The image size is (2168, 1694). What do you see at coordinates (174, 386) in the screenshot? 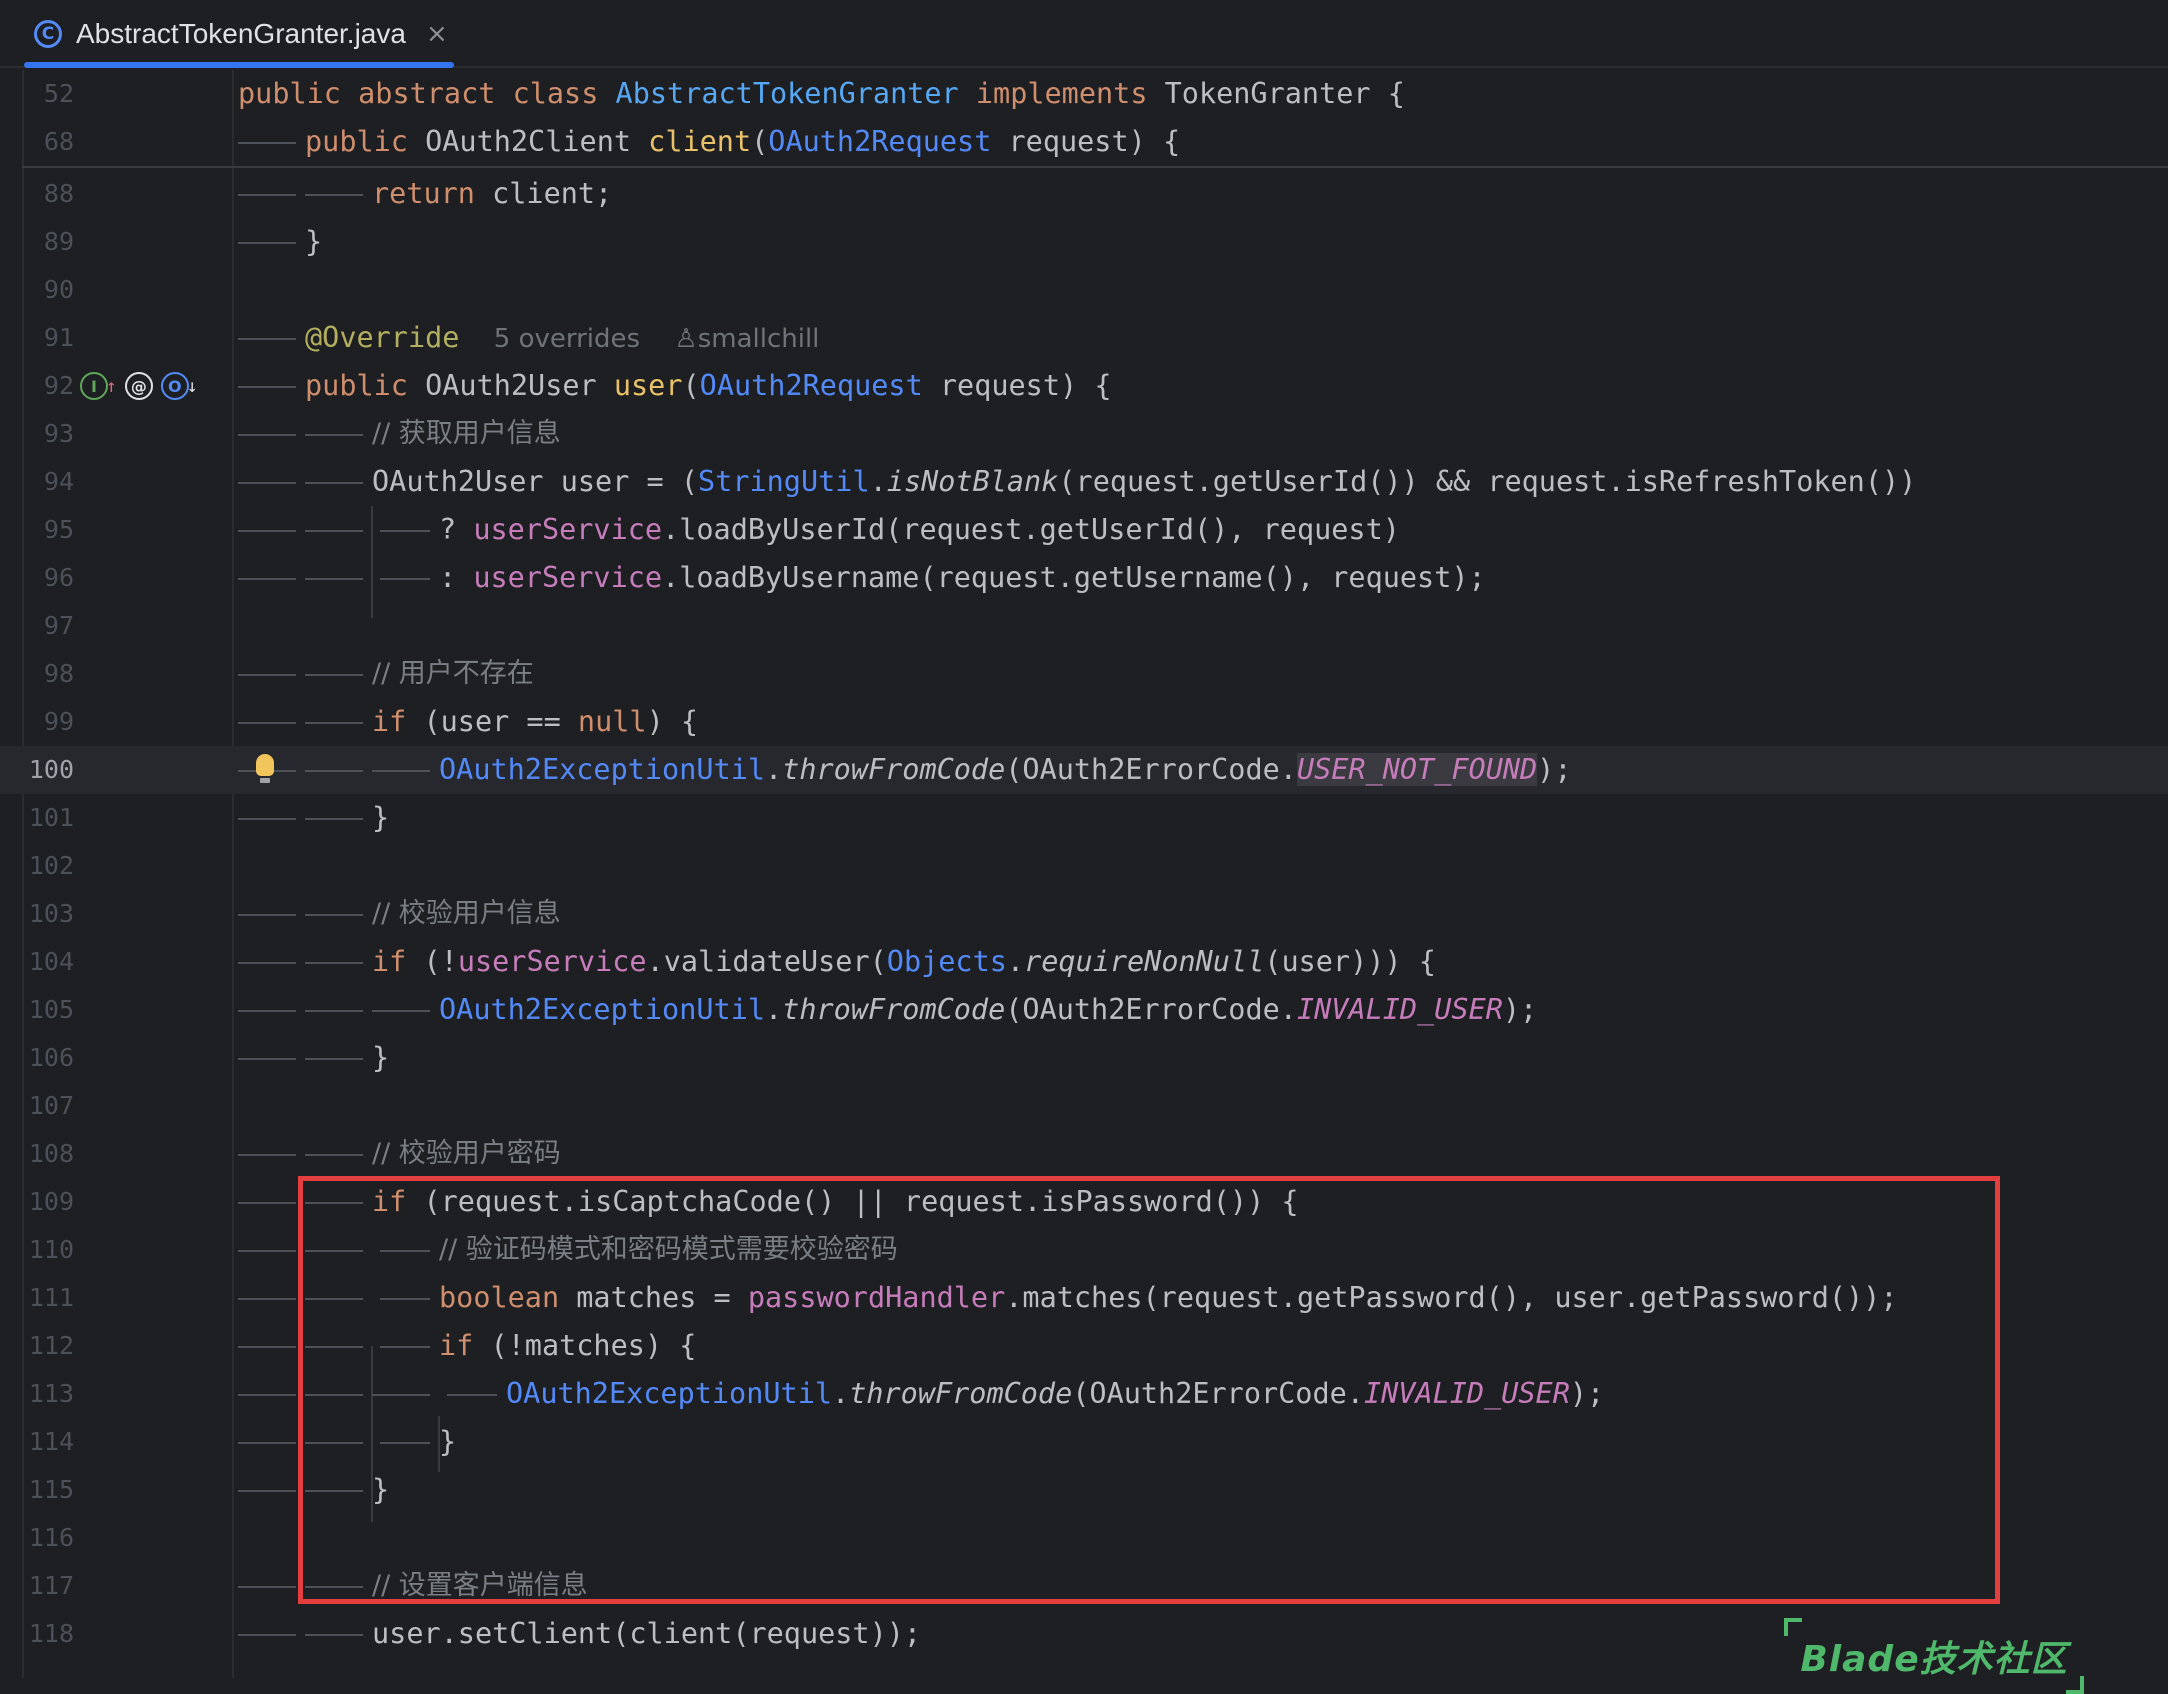
I see `overridden-method-icon: O` at bounding box center [174, 386].